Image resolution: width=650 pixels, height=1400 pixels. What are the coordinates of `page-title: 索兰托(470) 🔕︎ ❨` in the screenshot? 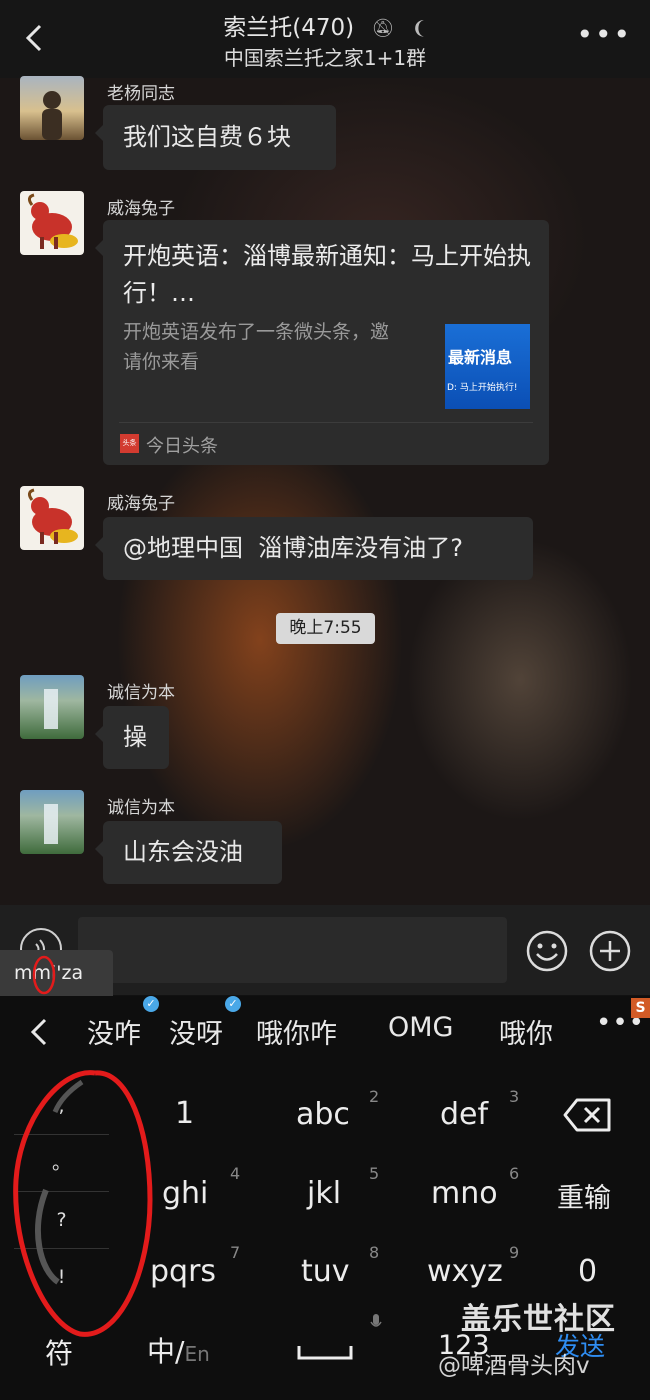 It's located at (325, 25).